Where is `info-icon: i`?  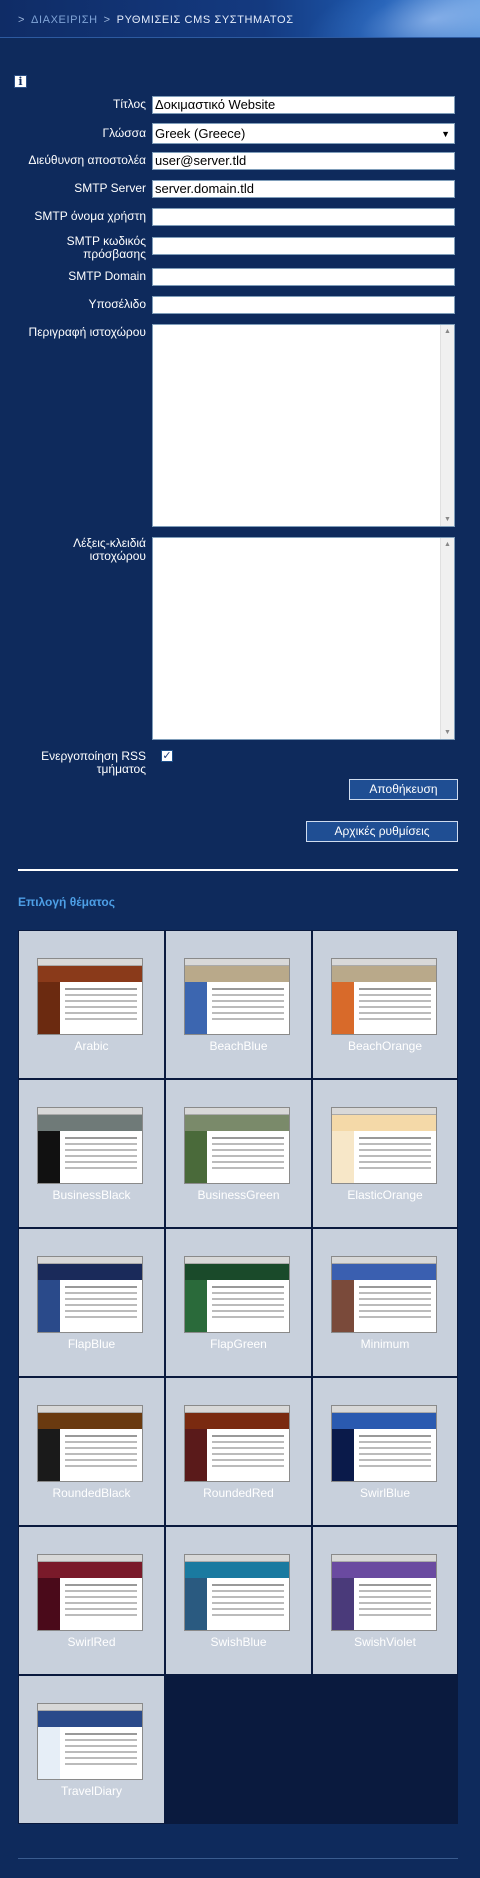 info-icon: i is located at coordinates (20, 81).